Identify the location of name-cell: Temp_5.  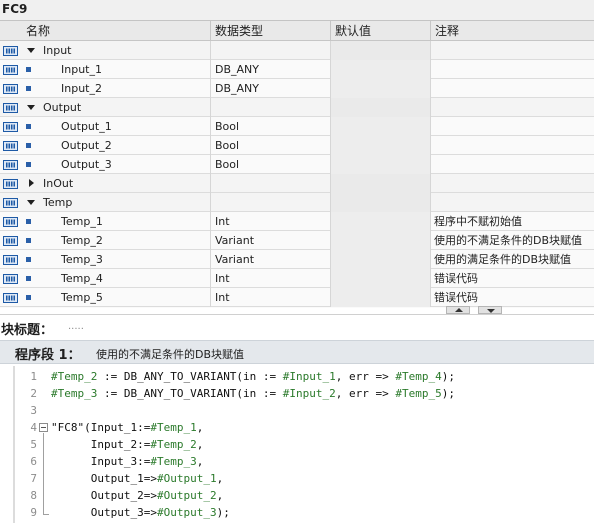
(116, 297).